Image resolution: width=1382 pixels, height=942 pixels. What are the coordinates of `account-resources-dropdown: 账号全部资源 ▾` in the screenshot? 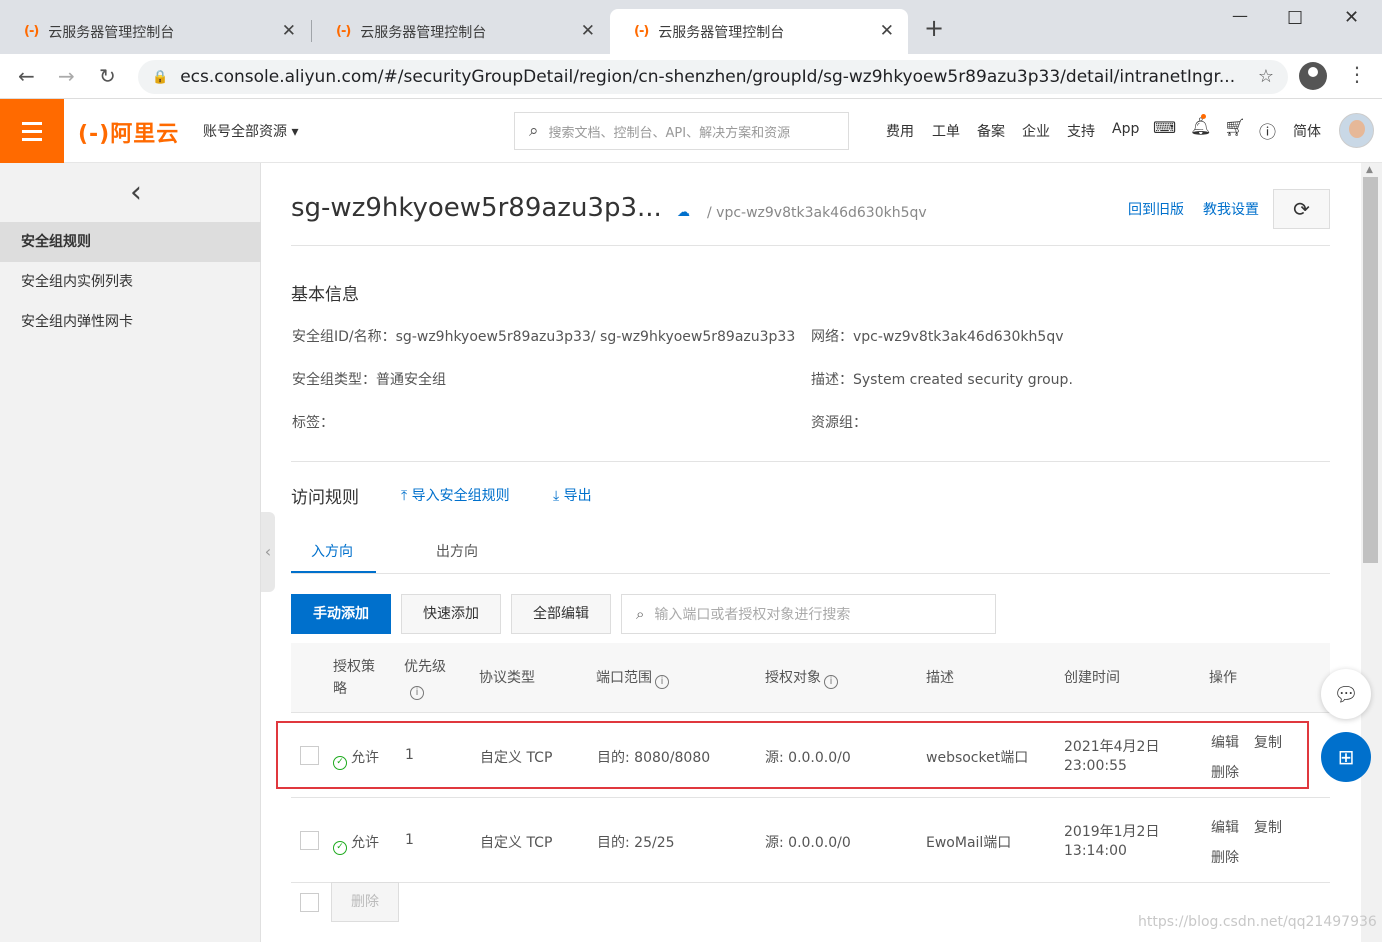 It's located at (250, 131).